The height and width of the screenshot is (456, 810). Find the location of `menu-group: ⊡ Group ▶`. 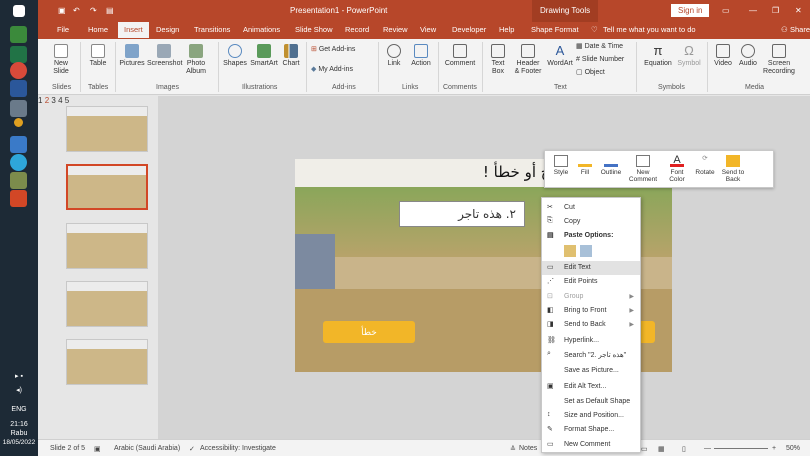

menu-group: ⊡ Group ▶ is located at coordinates (591, 297).